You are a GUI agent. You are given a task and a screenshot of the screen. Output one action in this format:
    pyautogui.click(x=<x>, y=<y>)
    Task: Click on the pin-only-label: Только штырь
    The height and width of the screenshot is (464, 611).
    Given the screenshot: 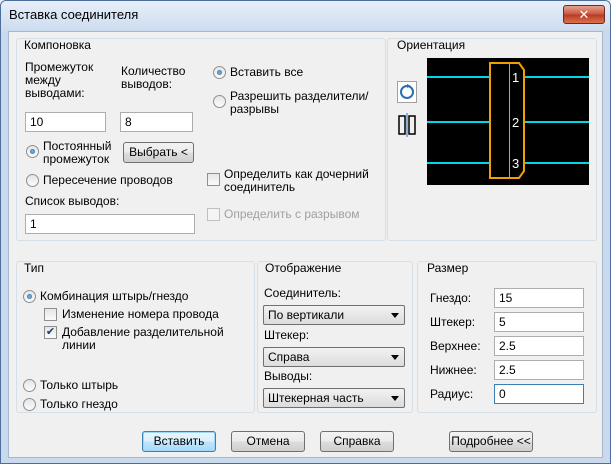 What is the action you would take?
    pyautogui.click(x=79, y=385)
    